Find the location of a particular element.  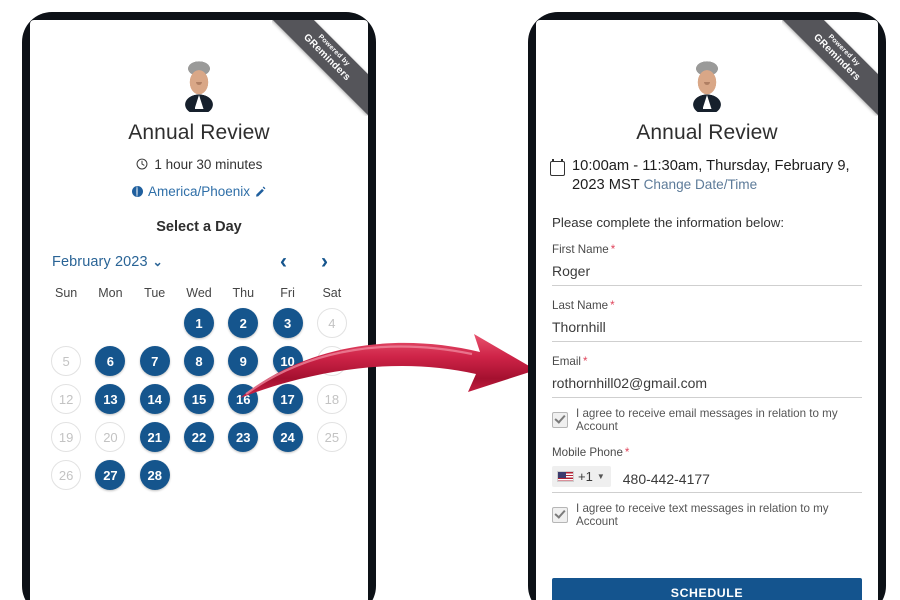

change-datetime-link: Change Date/Time is located at coordinates (701, 184).